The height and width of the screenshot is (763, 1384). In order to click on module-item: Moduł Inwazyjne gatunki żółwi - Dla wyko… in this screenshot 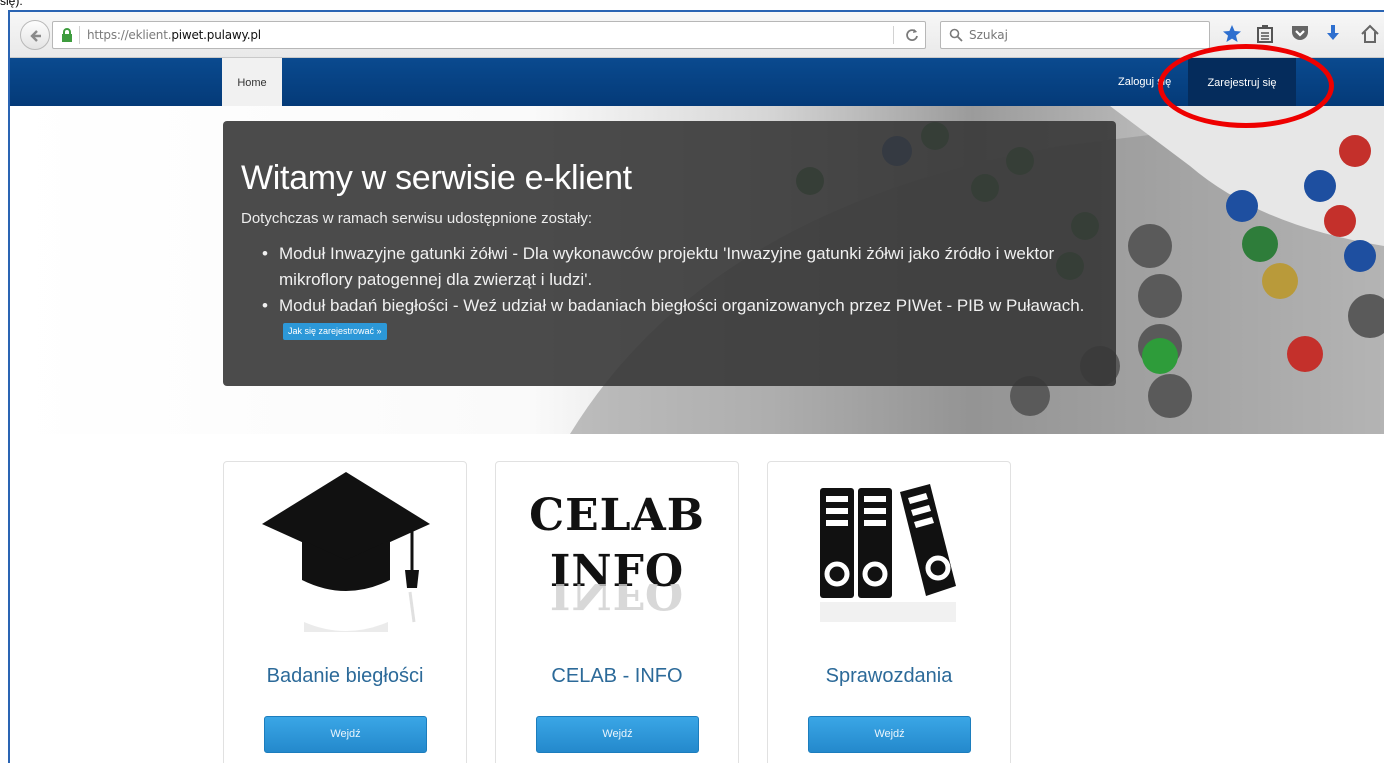, I will do `click(680, 267)`.